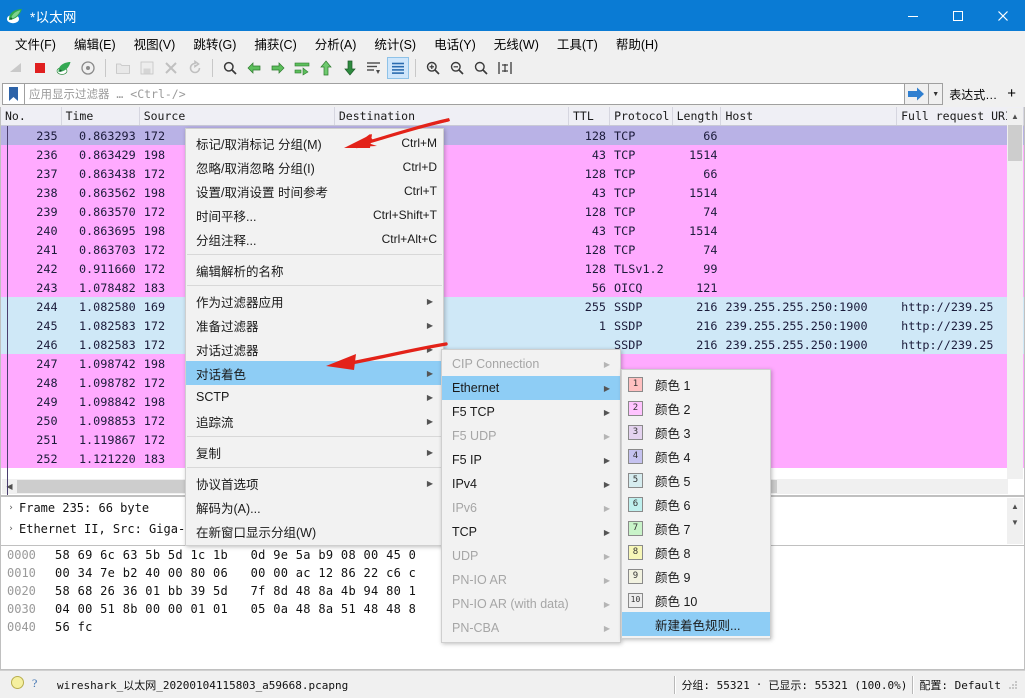 This screenshot has height=698, width=1025. I want to click on ctx-packet-comment: 分组注释... Ctrl+Alt+C, so click(314, 239).